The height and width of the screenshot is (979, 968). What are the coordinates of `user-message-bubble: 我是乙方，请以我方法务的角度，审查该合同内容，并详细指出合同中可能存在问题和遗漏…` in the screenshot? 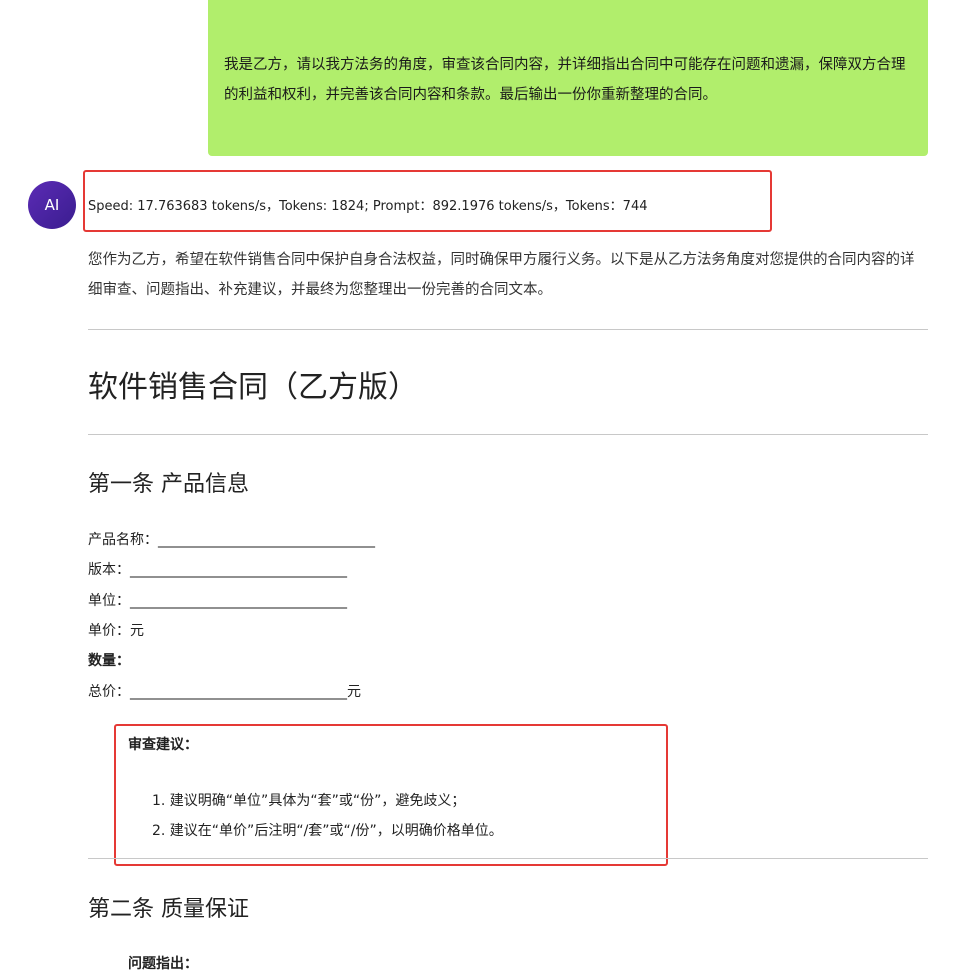 It's located at (568, 78).